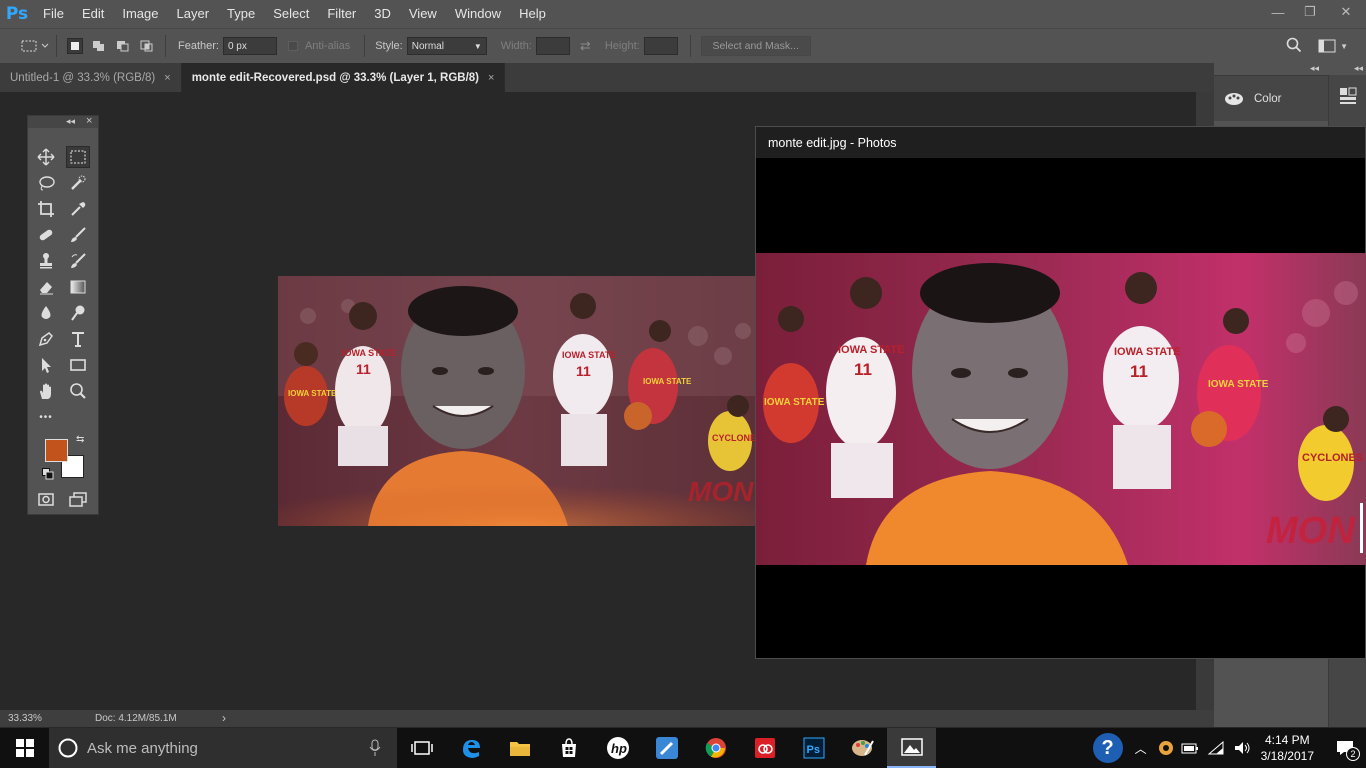  Describe the element at coordinates (666, 748) in the screenshot. I see `paint-tool-icon` at that location.